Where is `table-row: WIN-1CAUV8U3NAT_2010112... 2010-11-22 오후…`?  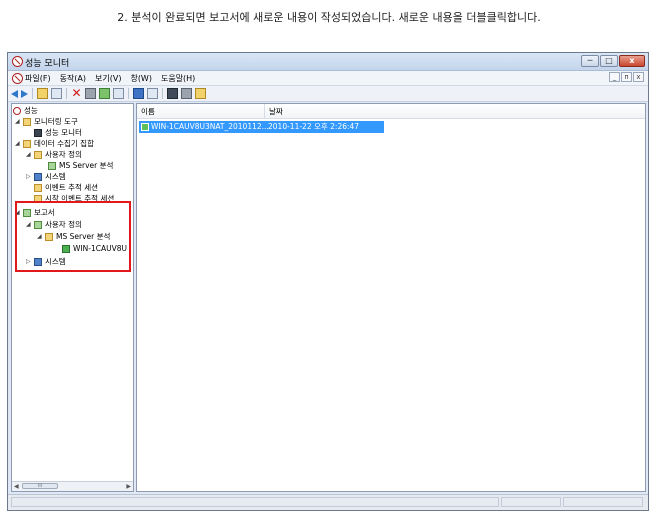
table-row: WIN-1CAUV8U3NAT_2010112... 2010-11-22 오후… is located at coordinates (261, 127).